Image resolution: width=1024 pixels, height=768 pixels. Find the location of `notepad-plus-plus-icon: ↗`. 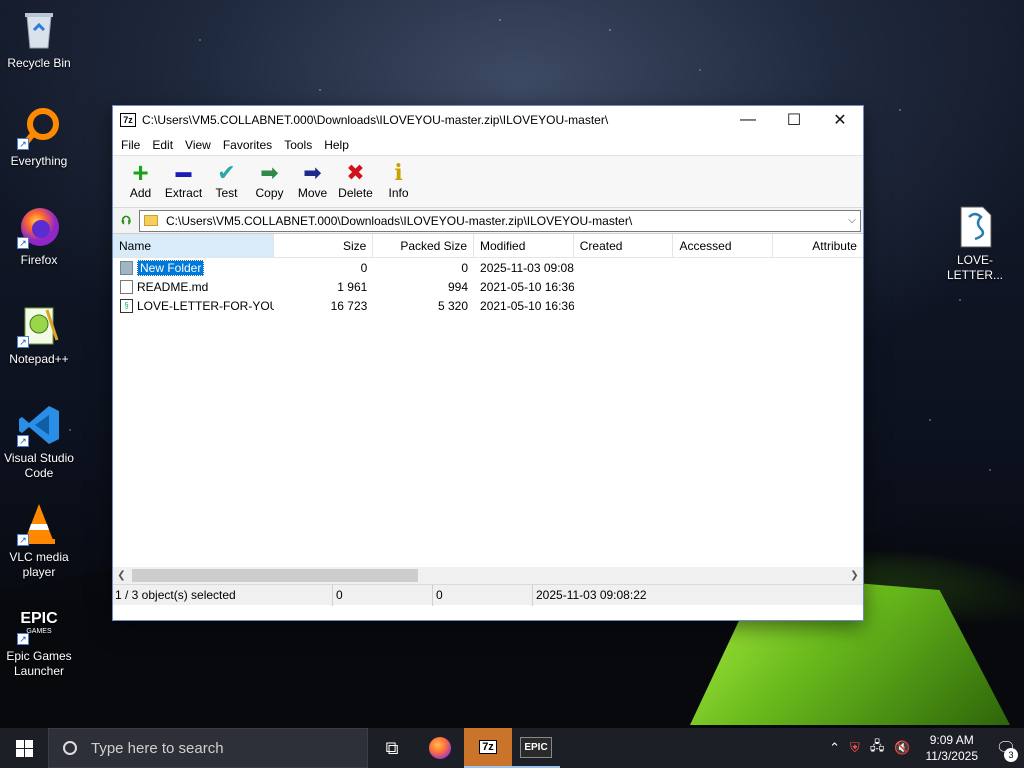

notepad-plus-plus-icon: ↗ is located at coordinates (39, 326).